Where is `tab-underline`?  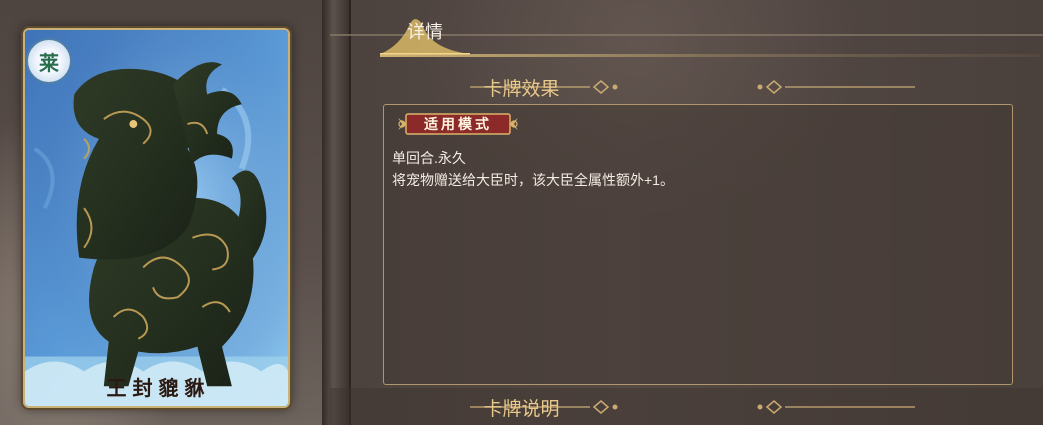
tab-underline is located at coordinates (710, 55).